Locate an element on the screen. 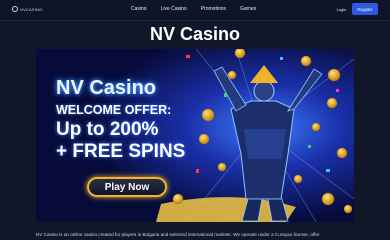  banner-spins-line: + FREE SPINS is located at coordinates (121, 151).